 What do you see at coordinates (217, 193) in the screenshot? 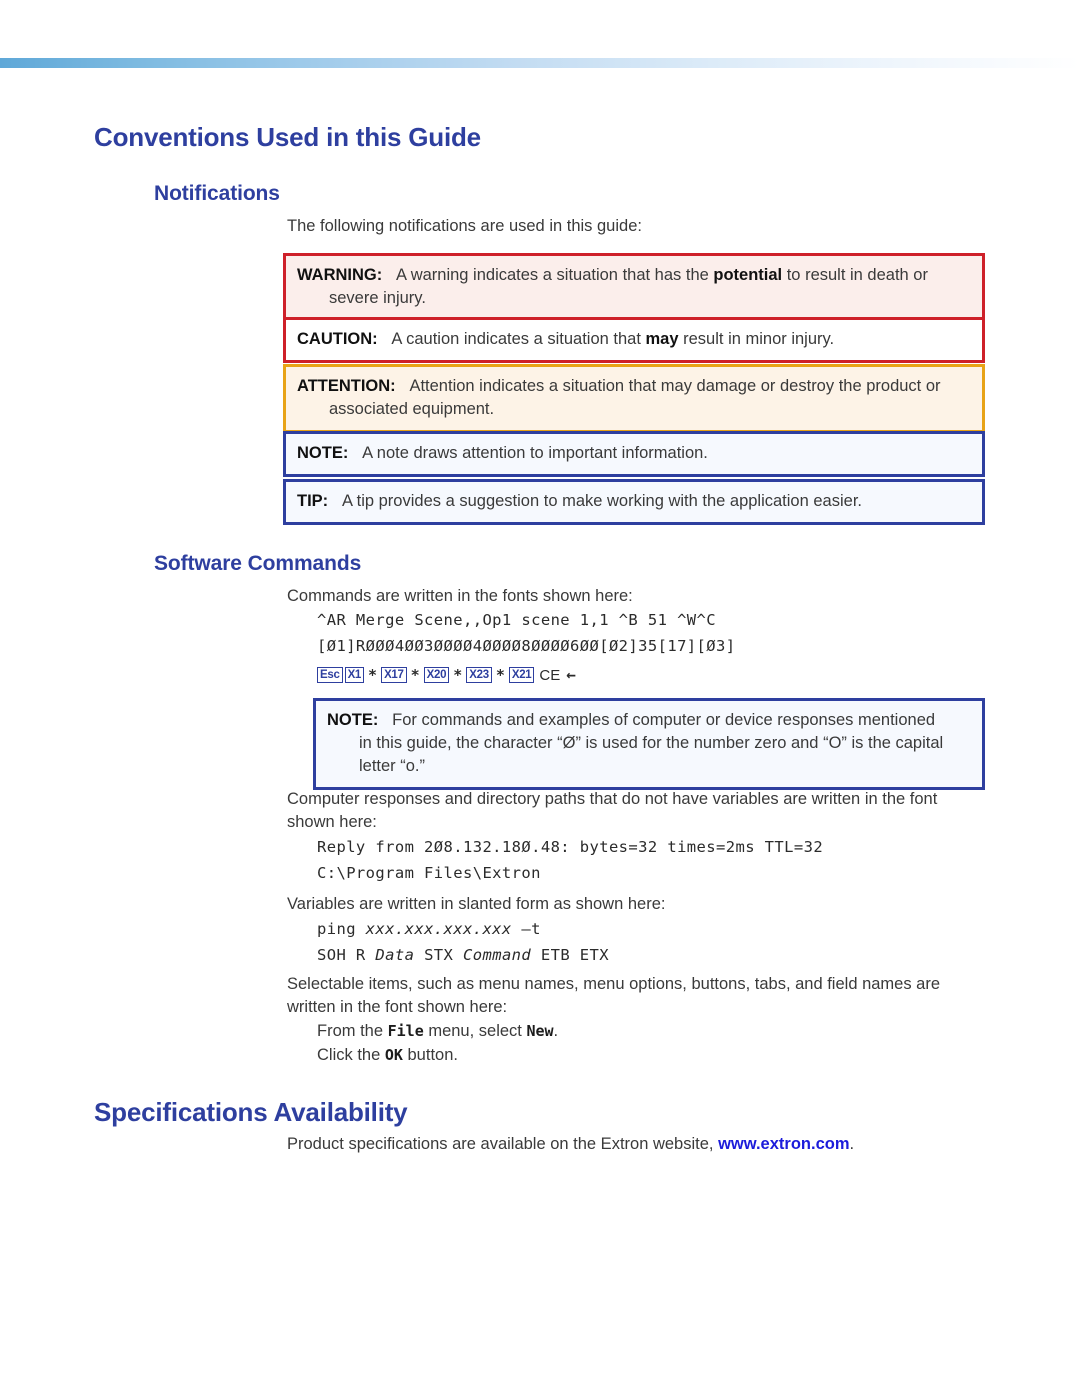
I see `heading-notifications: Notifications` at bounding box center [217, 193].